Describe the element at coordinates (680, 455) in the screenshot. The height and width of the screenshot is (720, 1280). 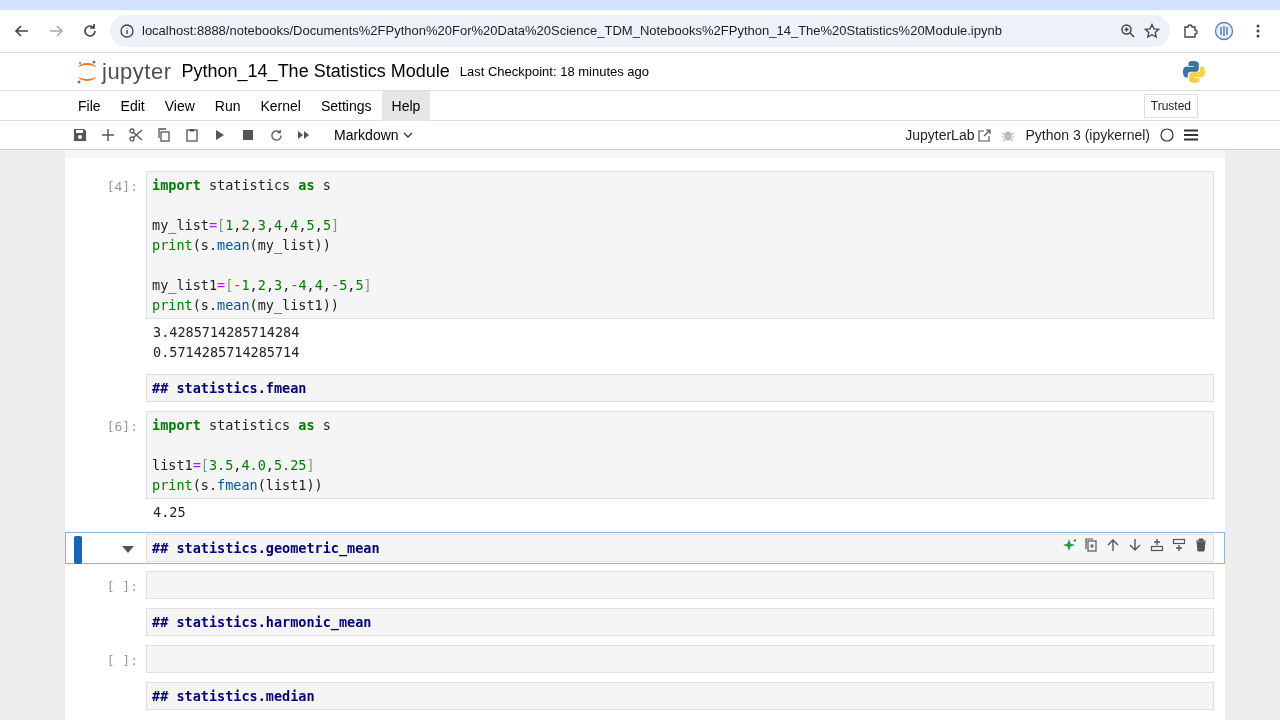
I see `code-cell-input: import statistics as s list1=[3.5,4.0,5.25] print(s.fmean(list1))` at that location.